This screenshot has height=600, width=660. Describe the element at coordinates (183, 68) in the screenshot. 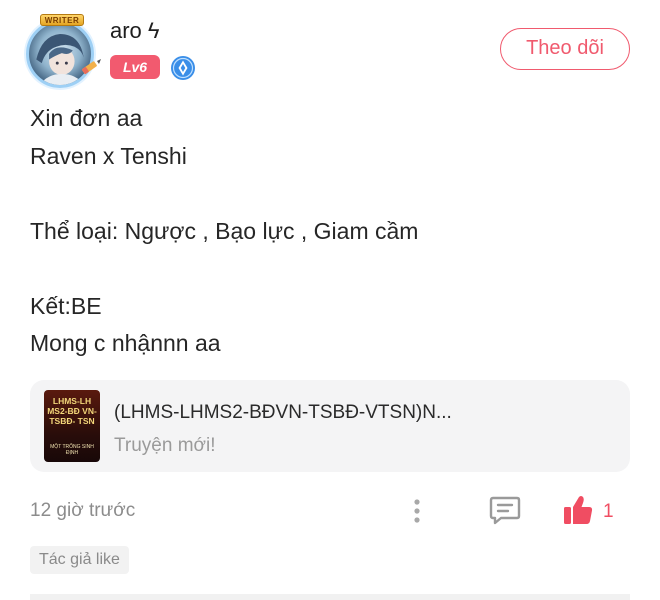

I see `verified-icon` at that location.